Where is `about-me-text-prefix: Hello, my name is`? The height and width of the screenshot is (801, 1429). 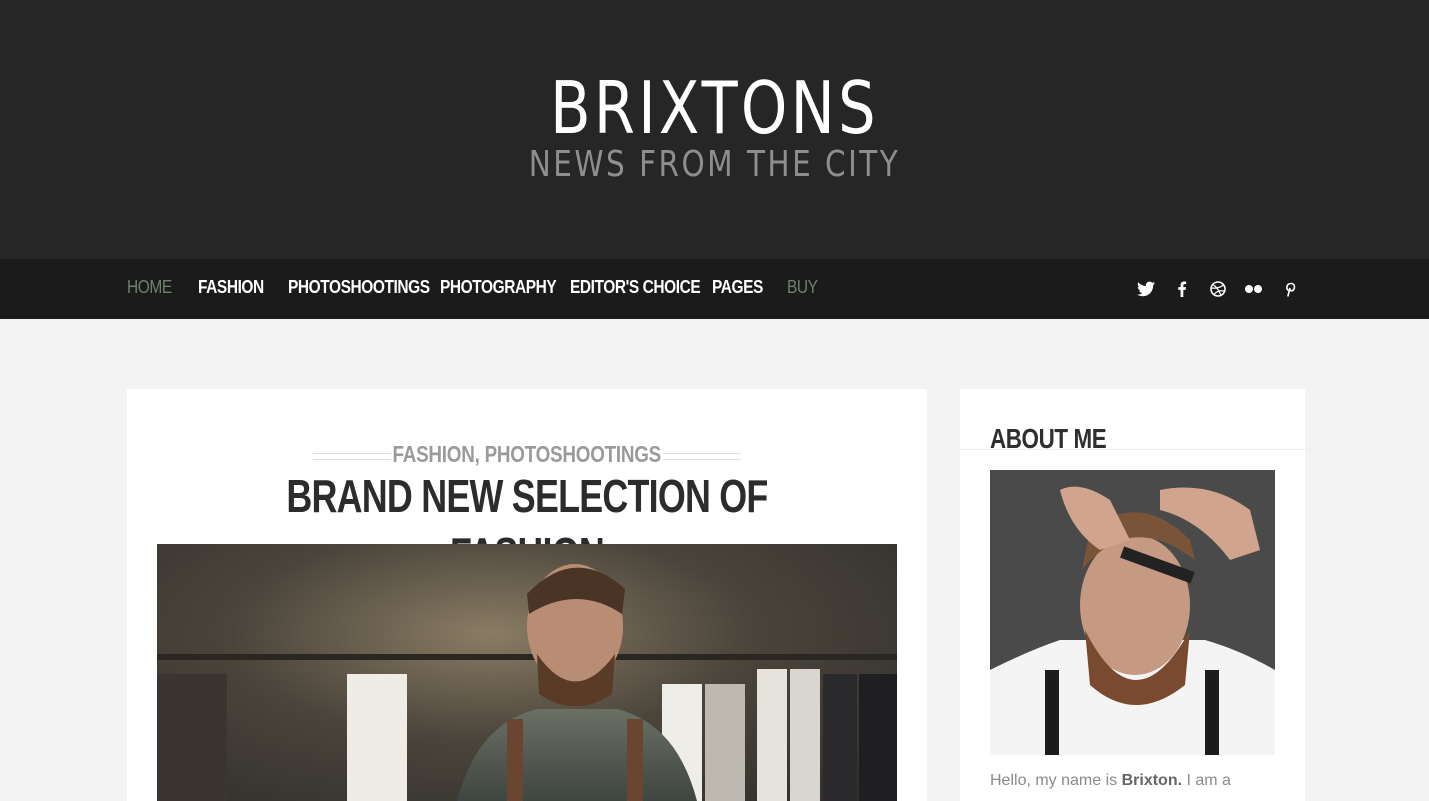 about-me-text-prefix: Hello, my name is is located at coordinates (1056, 780).